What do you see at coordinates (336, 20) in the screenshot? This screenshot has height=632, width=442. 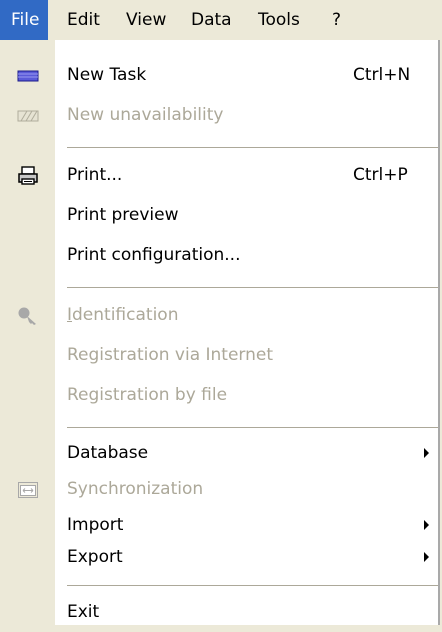 I see `menu-help: ?` at bounding box center [336, 20].